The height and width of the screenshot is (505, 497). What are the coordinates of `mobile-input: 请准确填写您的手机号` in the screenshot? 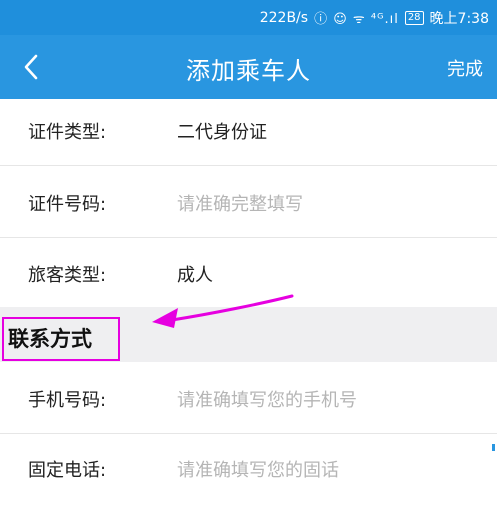 It's located at (267, 399).